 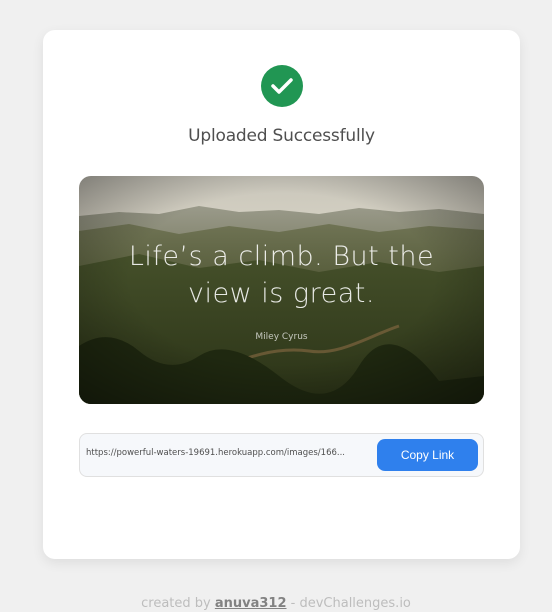 I want to click on image-quote: Life’s a climb. But the view is great., so click(x=281, y=275).